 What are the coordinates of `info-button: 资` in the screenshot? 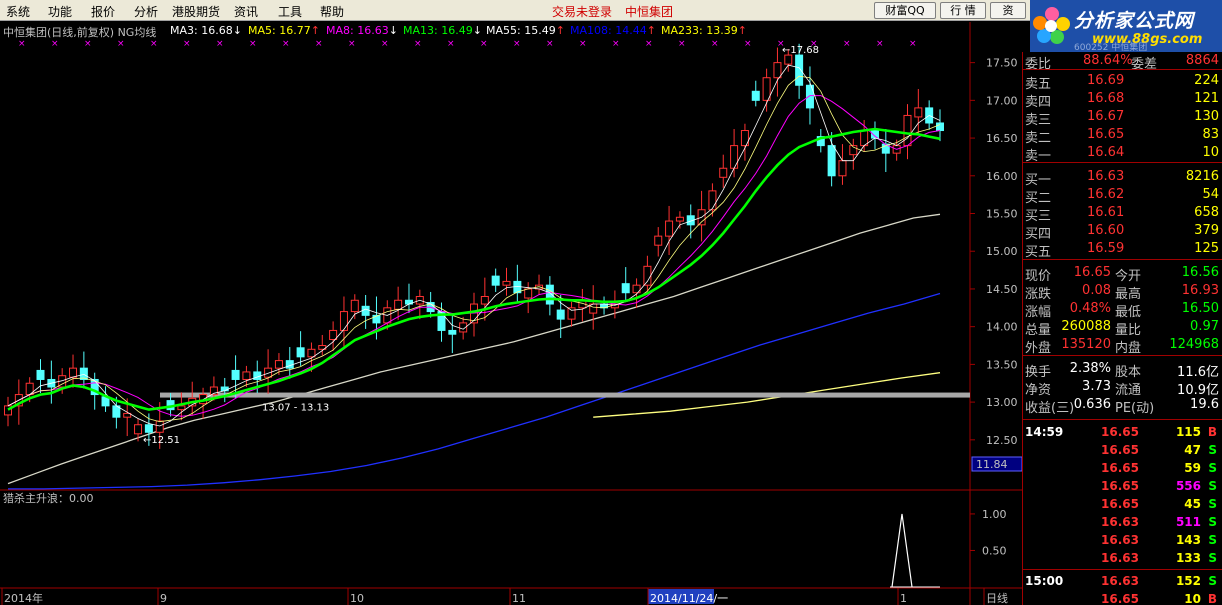 It's located at (1008, 10).